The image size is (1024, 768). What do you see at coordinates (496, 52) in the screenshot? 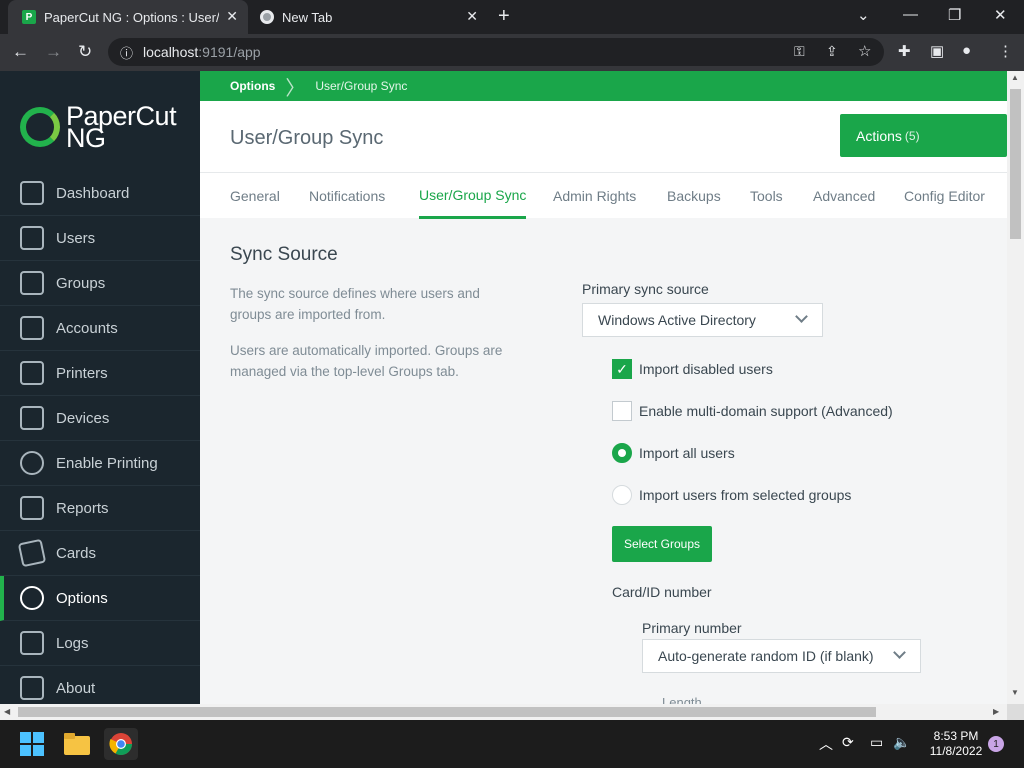
I see `address-bar: ⓘ localhost:9191/app ⚿ ⇪ ☆` at bounding box center [496, 52].